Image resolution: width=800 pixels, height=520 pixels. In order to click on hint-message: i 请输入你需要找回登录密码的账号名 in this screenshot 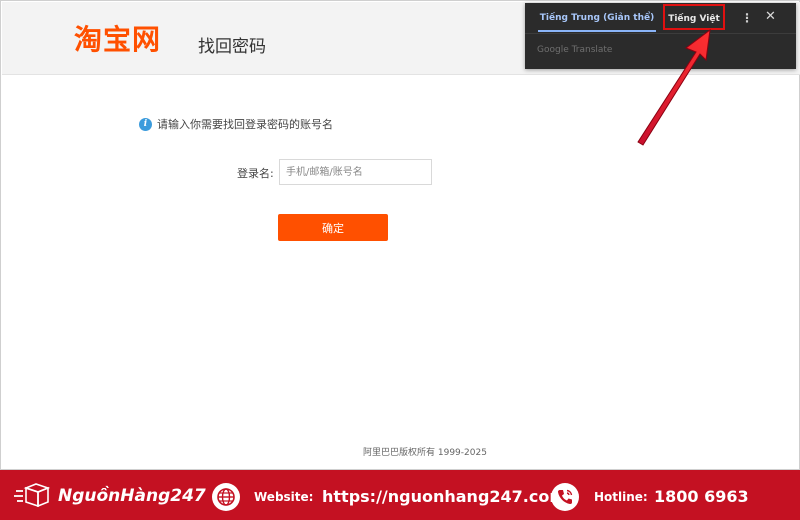, I will do `click(236, 124)`.